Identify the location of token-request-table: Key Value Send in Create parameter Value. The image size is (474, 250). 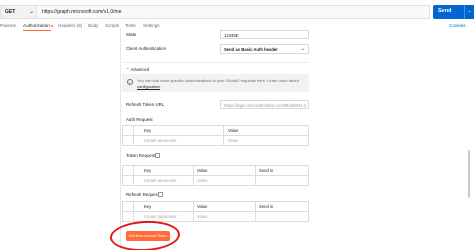
(215, 175).